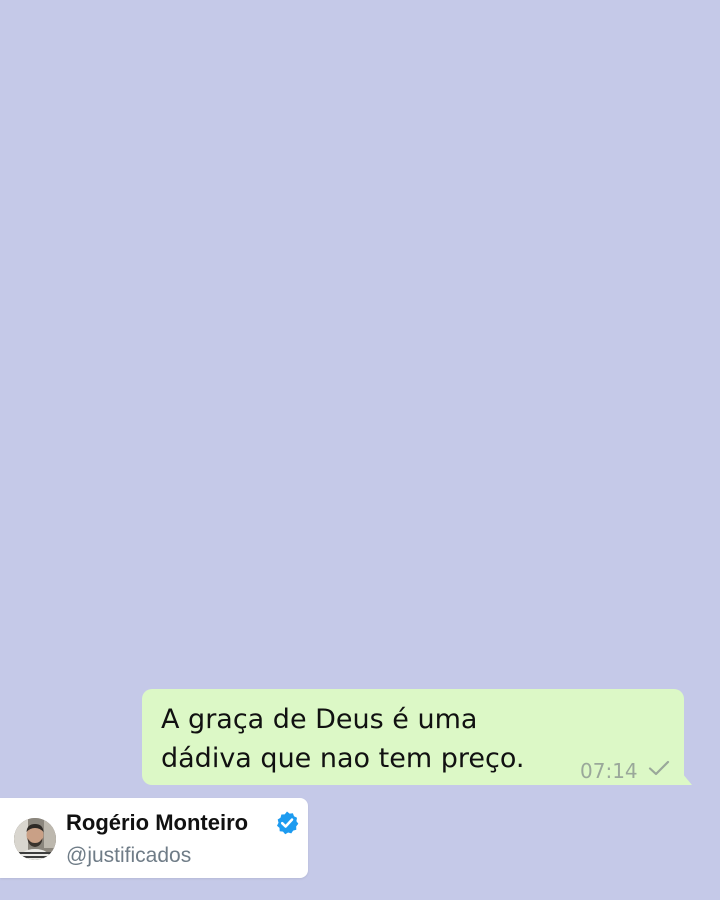  I want to click on message-timestamp: 07:14, so click(609, 771).